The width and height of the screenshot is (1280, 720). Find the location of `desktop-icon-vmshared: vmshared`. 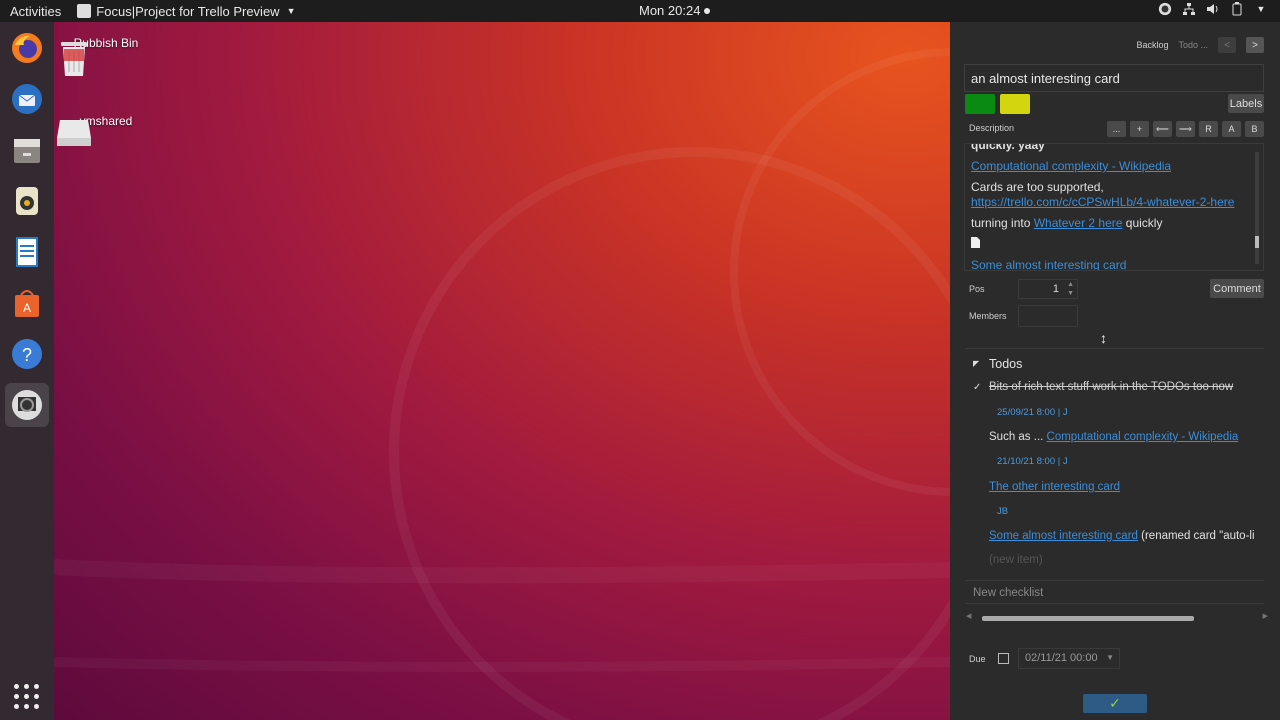

desktop-icon-vmshared: vmshared is located at coordinates (106, 130).